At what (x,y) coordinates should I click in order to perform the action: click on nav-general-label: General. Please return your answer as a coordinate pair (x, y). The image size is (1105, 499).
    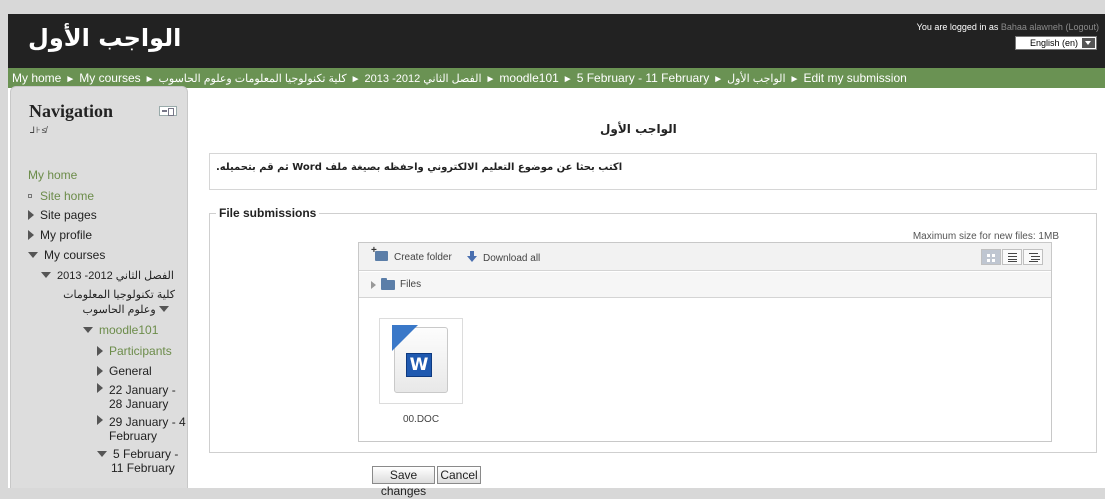
    Looking at the image, I should click on (130, 371).